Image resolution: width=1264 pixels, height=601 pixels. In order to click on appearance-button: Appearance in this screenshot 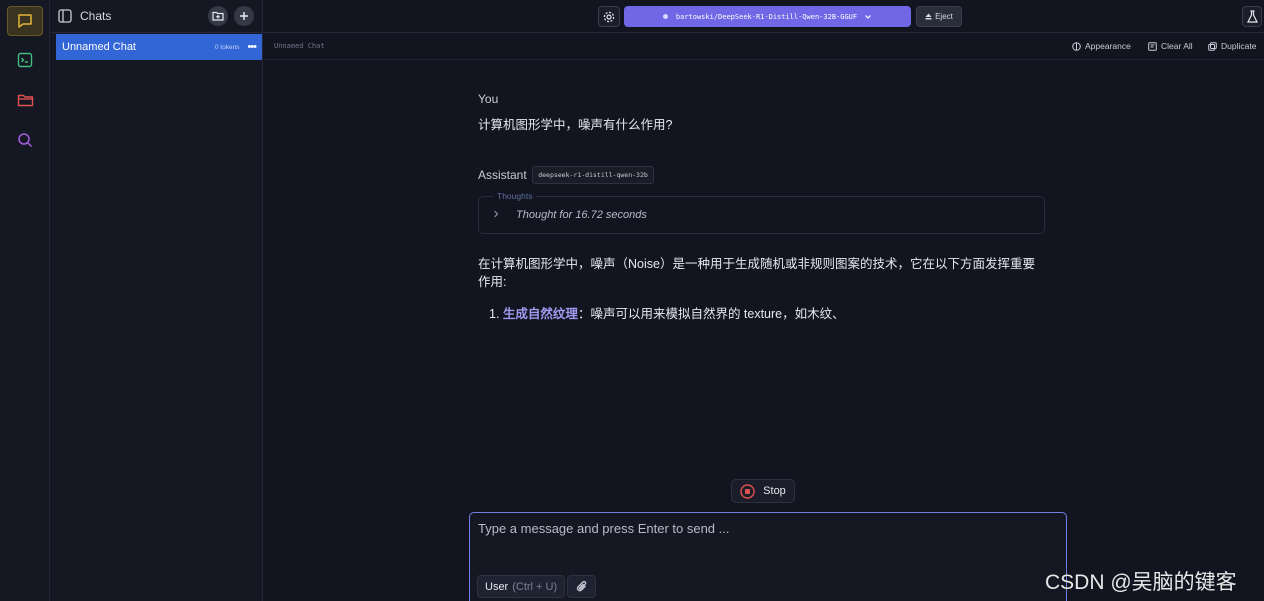, I will do `click(1101, 46)`.